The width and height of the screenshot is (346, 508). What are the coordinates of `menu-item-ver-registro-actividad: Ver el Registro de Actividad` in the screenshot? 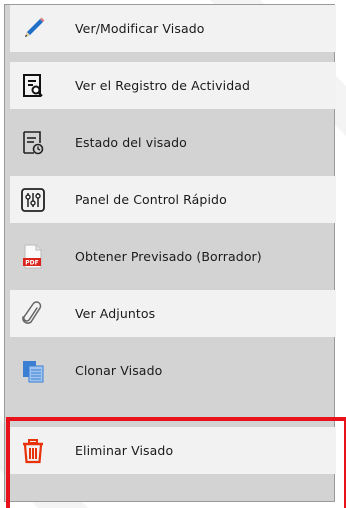 It's located at (173, 85).